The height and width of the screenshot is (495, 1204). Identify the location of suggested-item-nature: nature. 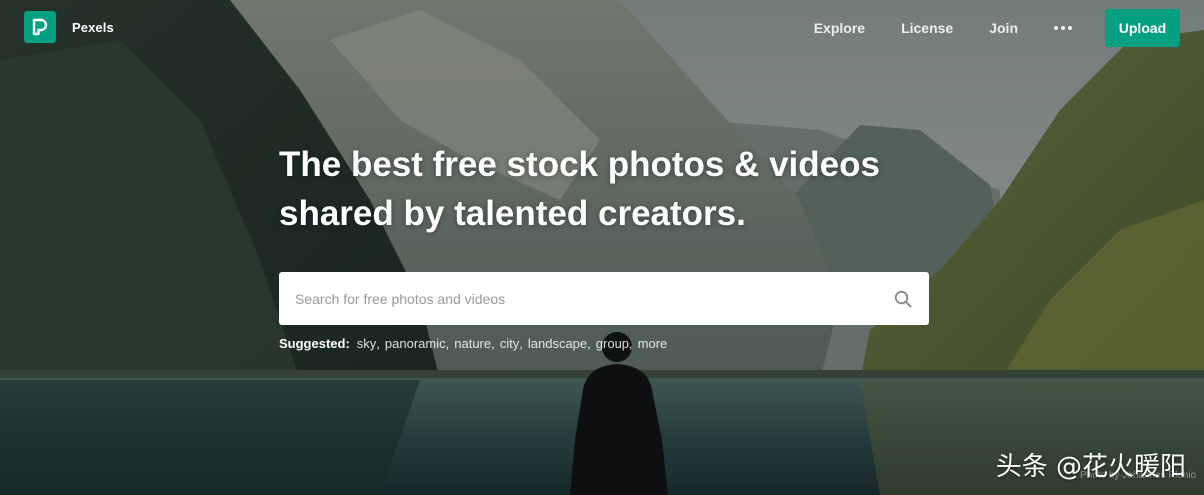
(472, 343).